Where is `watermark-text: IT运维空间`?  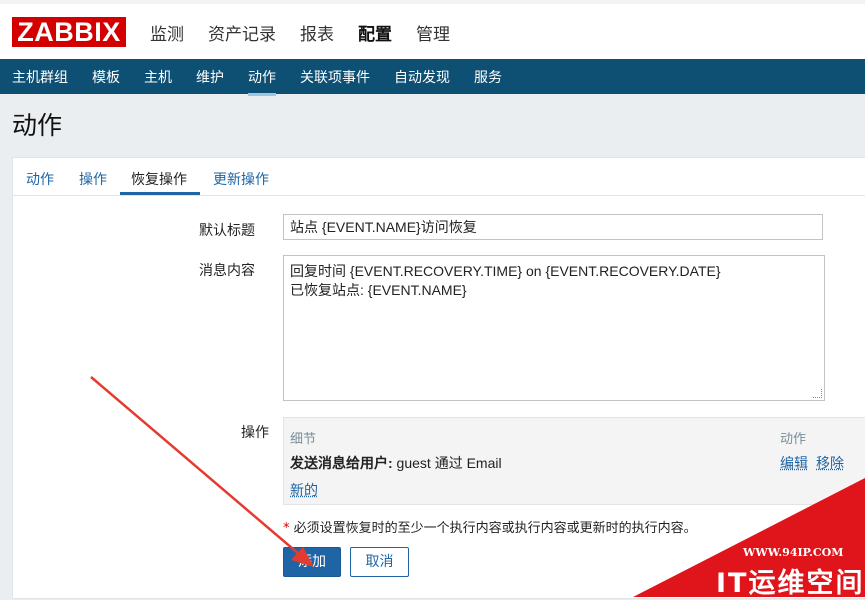 watermark-text: IT运维空间 is located at coordinates (790, 583).